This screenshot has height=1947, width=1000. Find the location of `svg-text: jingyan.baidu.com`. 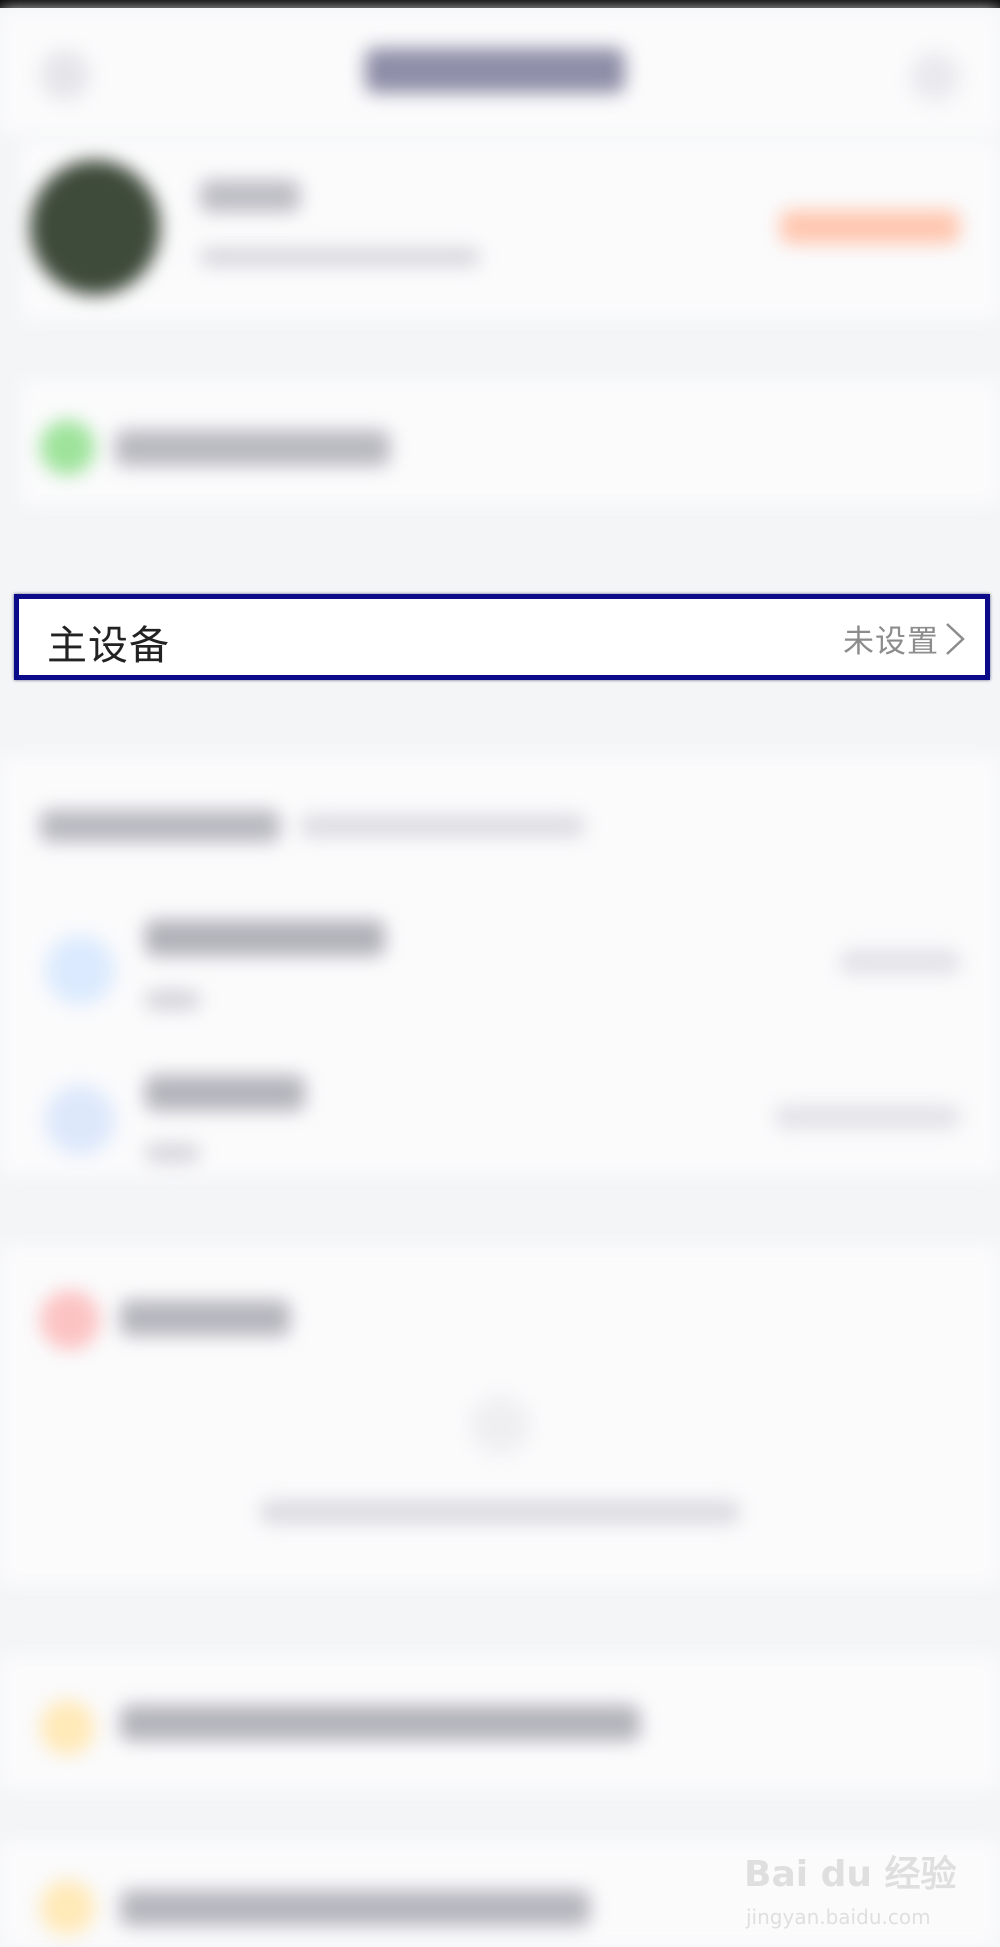

svg-text: jingyan.baidu.com is located at coordinates (838, 1917).